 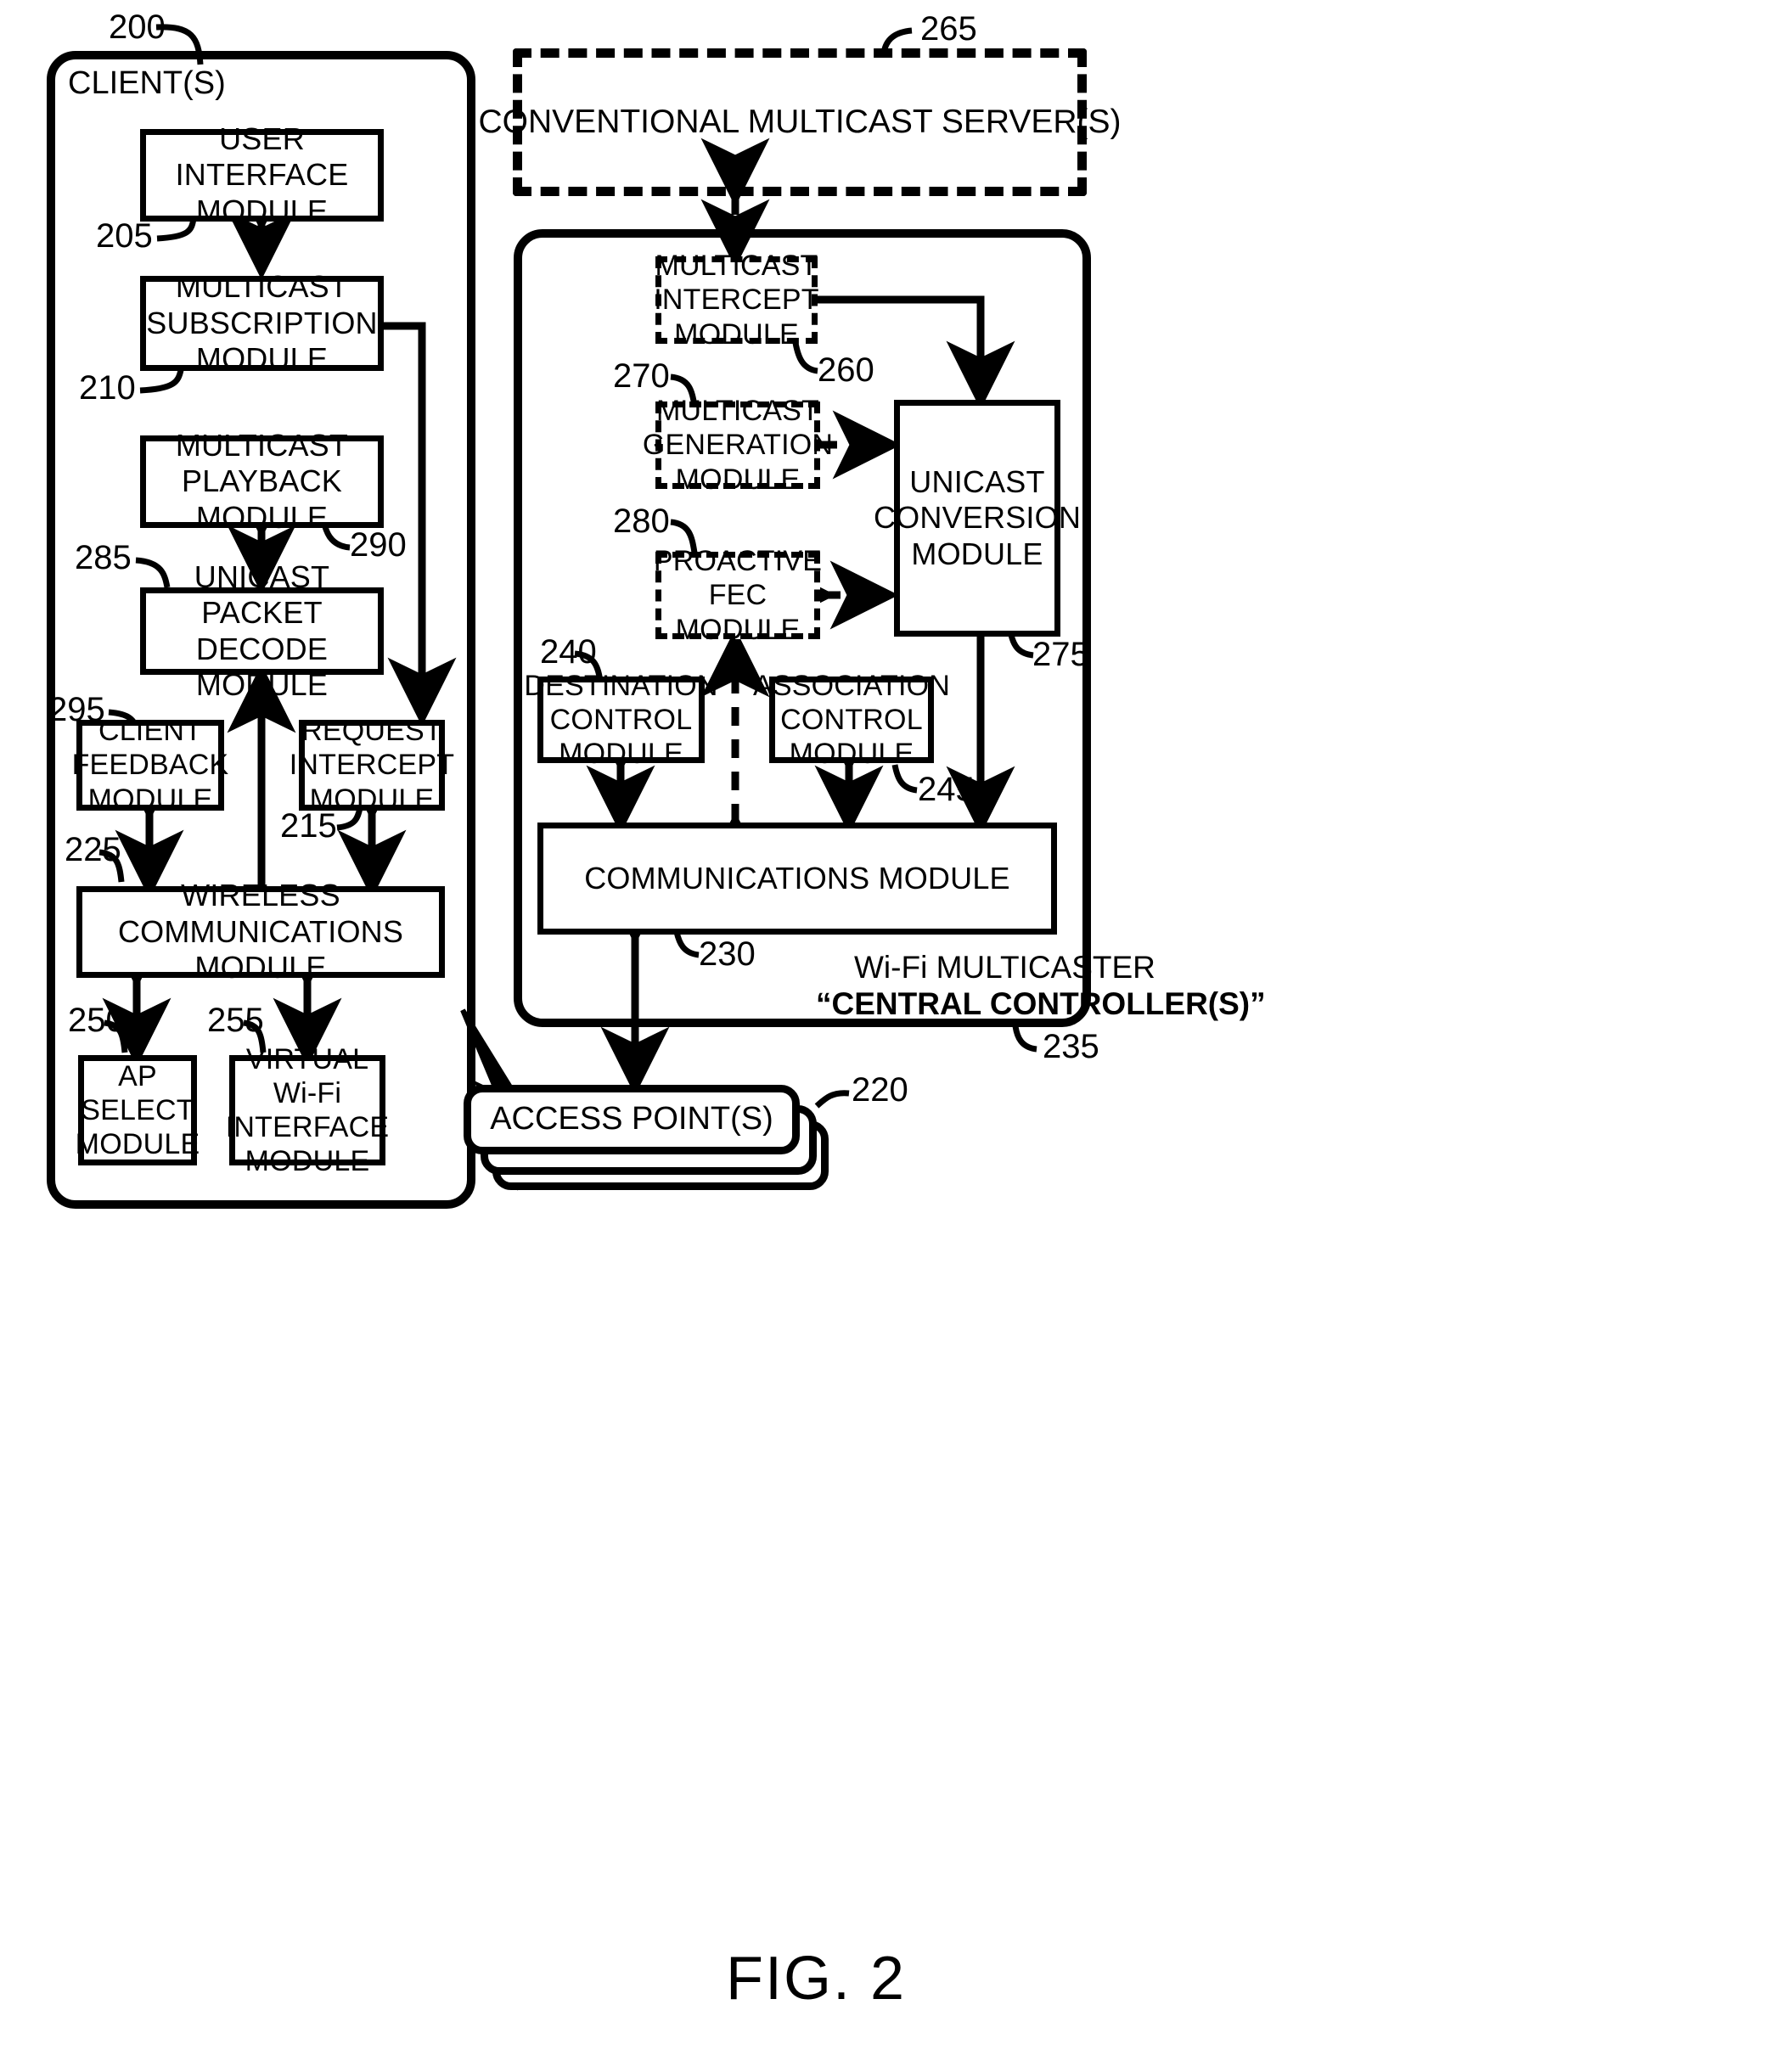 What do you see at coordinates (104, 557) in the screenshot?
I see `ref-285: 285` at bounding box center [104, 557].